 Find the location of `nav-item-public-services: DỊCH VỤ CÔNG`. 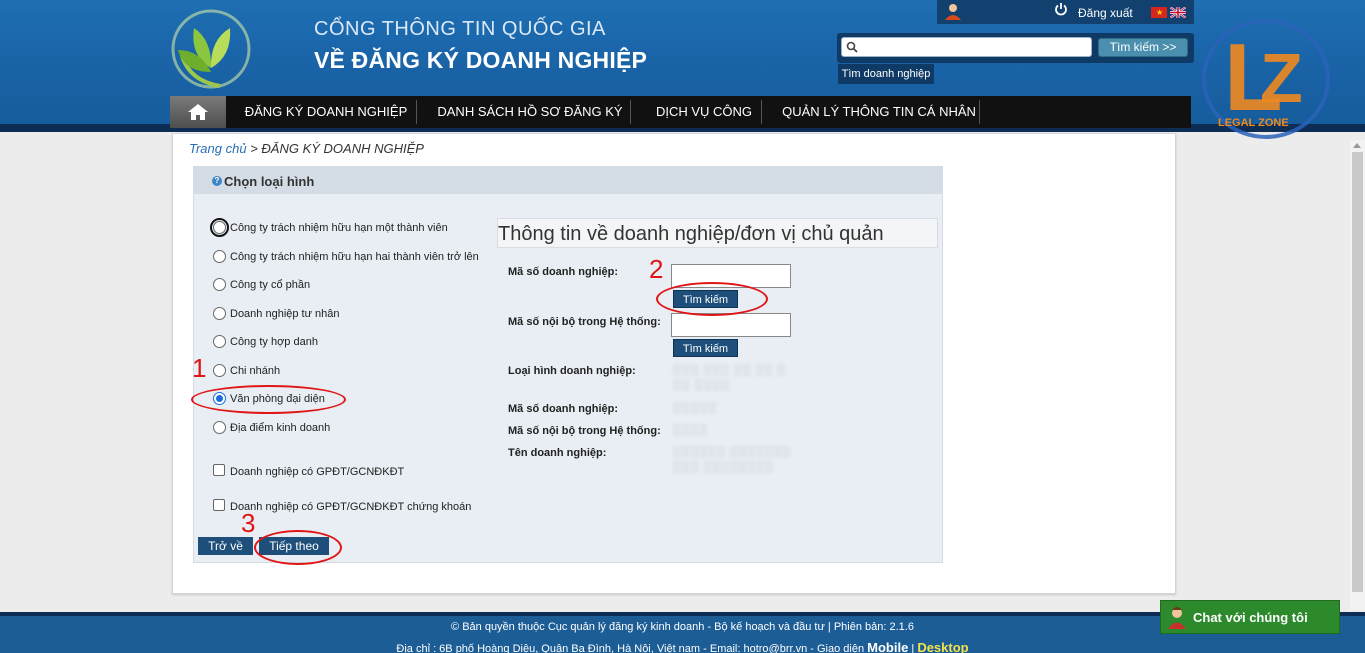

nav-item-public-services: DỊCH VỤ CÔNG is located at coordinates (704, 112).